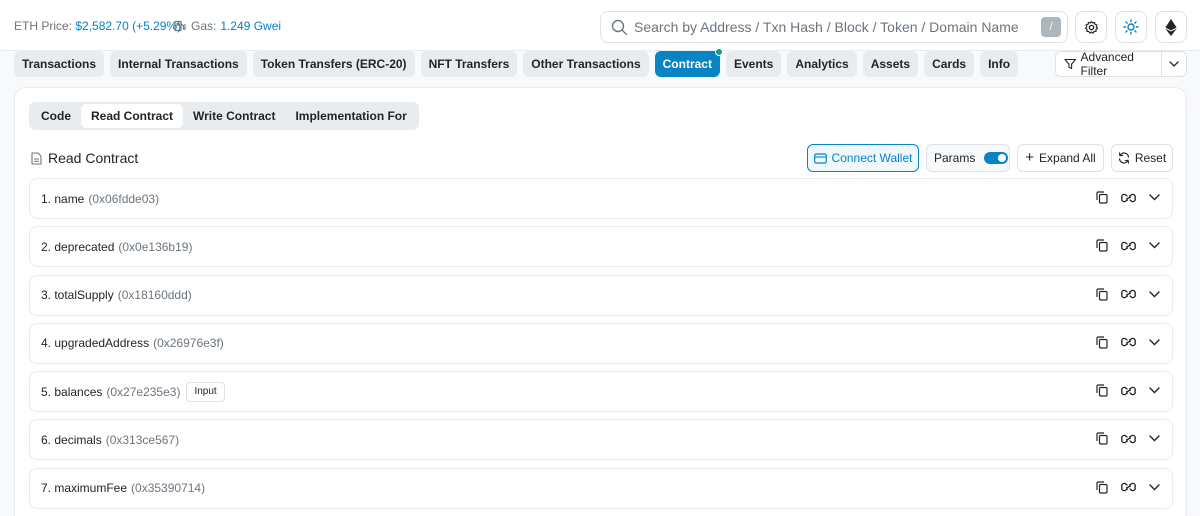  I want to click on params-label: Params, so click(955, 158).